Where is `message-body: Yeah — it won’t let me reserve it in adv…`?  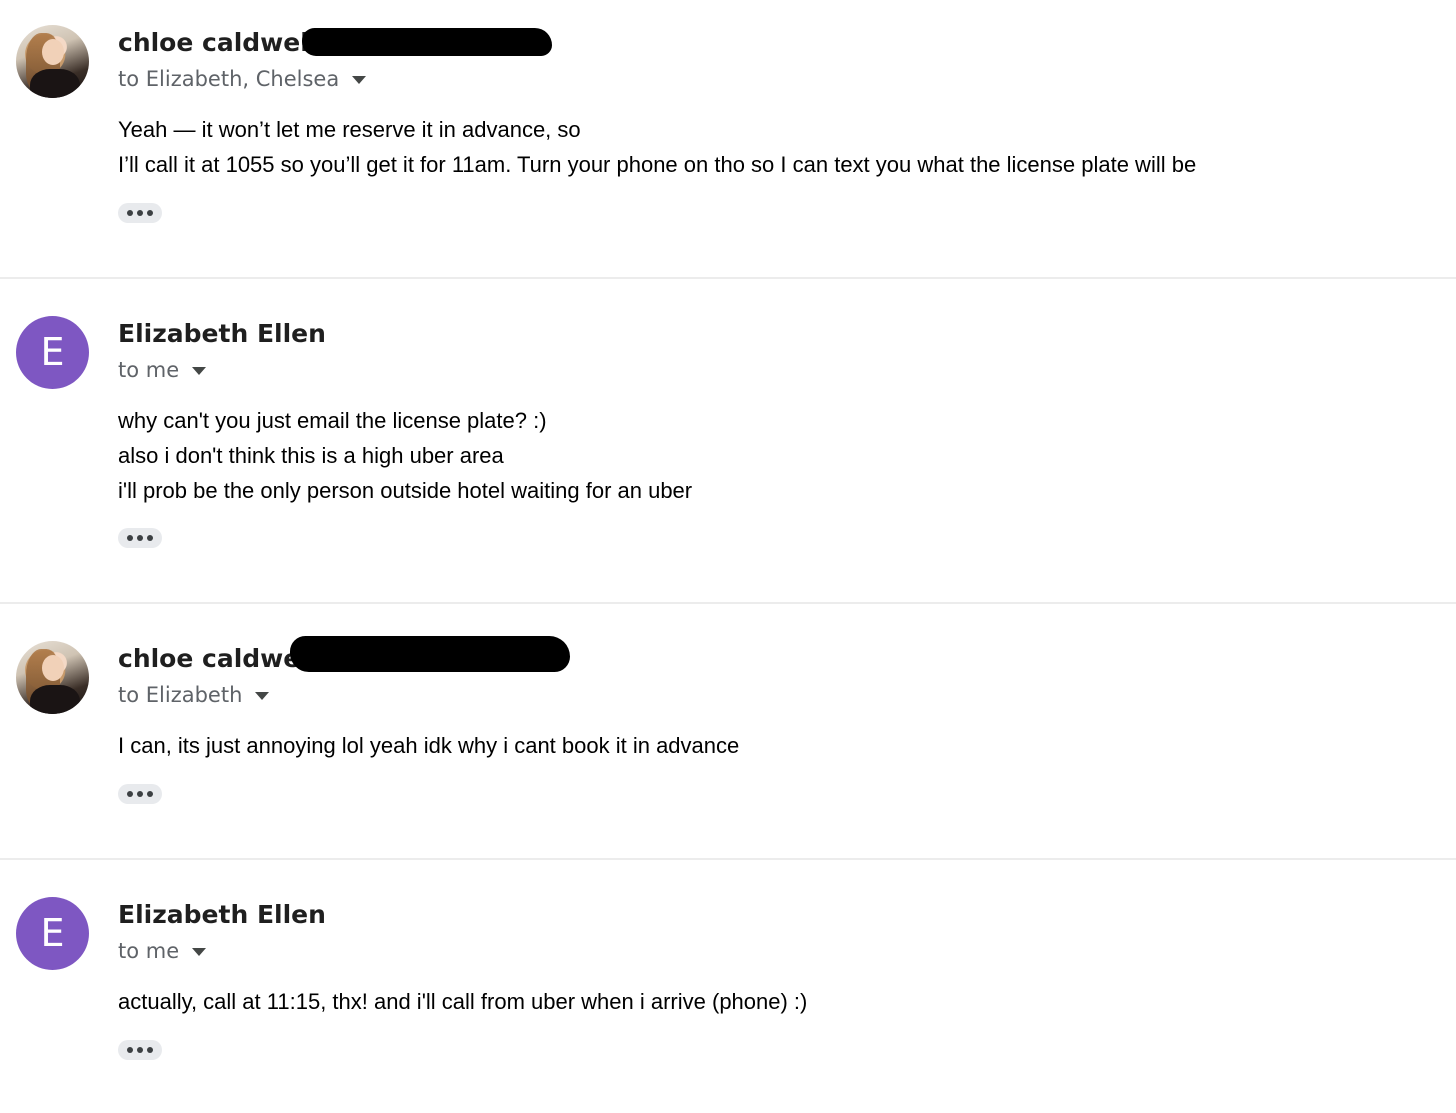
message-body: Yeah — it won’t let me reserve it in adv… is located at coordinates (657, 147).